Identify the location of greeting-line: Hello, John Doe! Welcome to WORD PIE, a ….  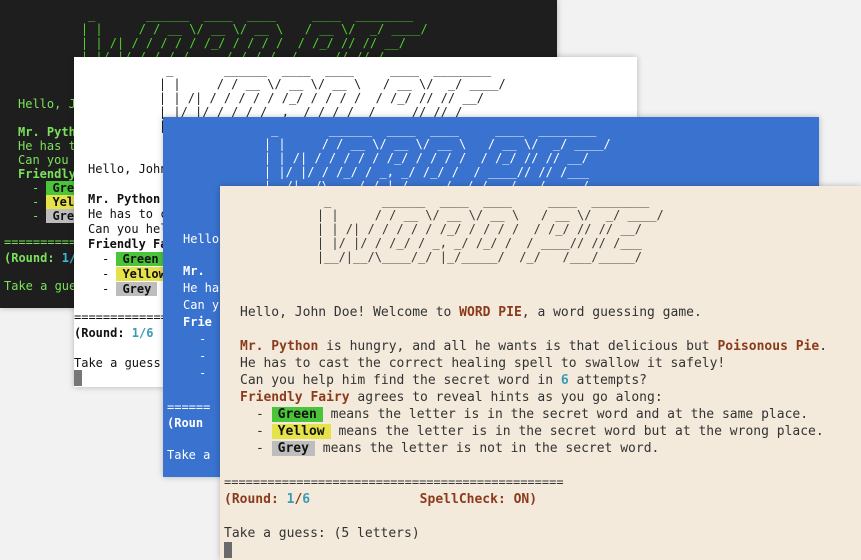
(471, 312).